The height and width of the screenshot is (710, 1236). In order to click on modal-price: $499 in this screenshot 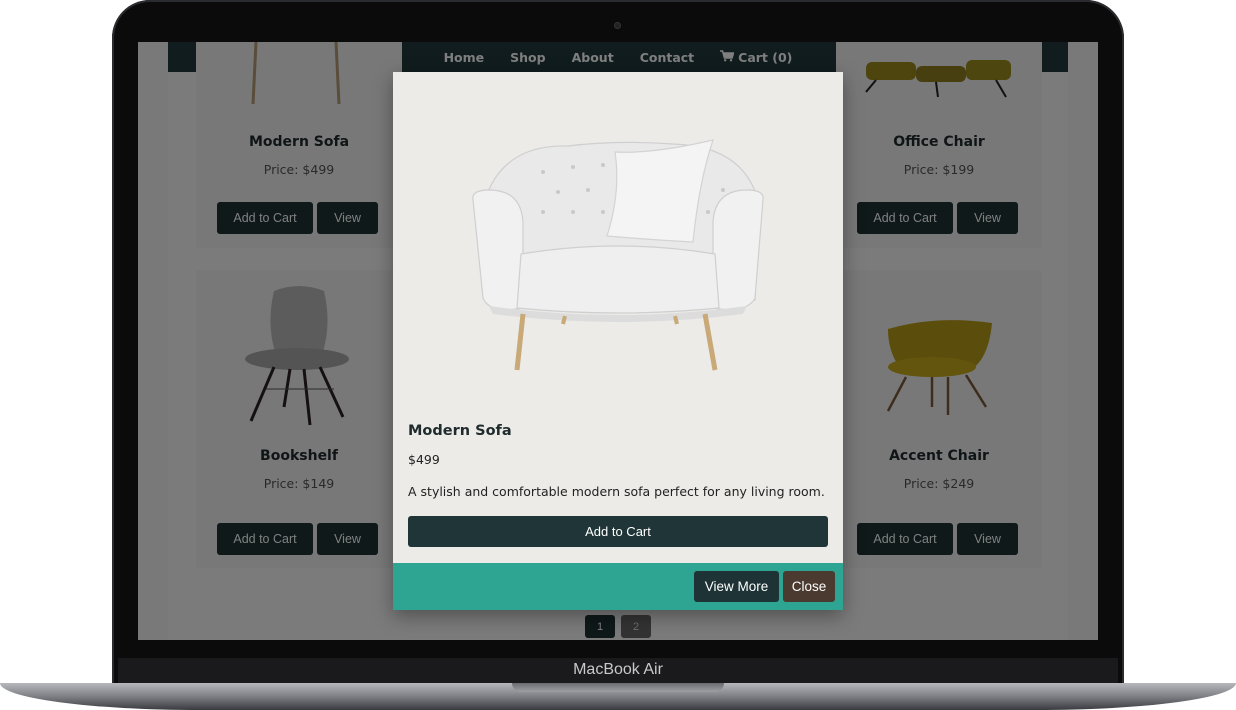, I will do `click(424, 459)`.